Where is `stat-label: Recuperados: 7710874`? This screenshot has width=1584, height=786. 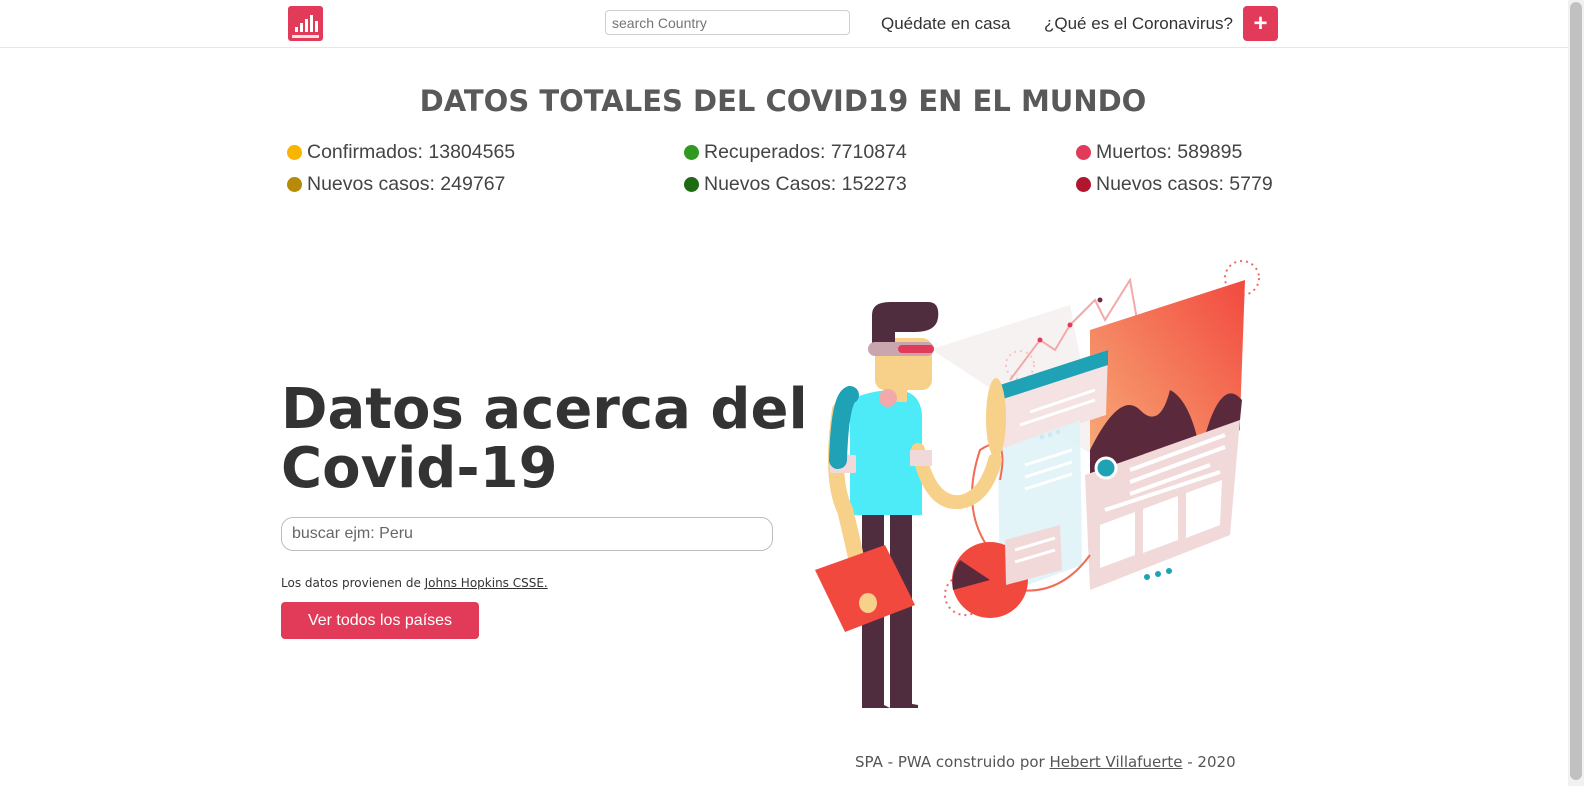 stat-label: Recuperados: 7710874 is located at coordinates (805, 152).